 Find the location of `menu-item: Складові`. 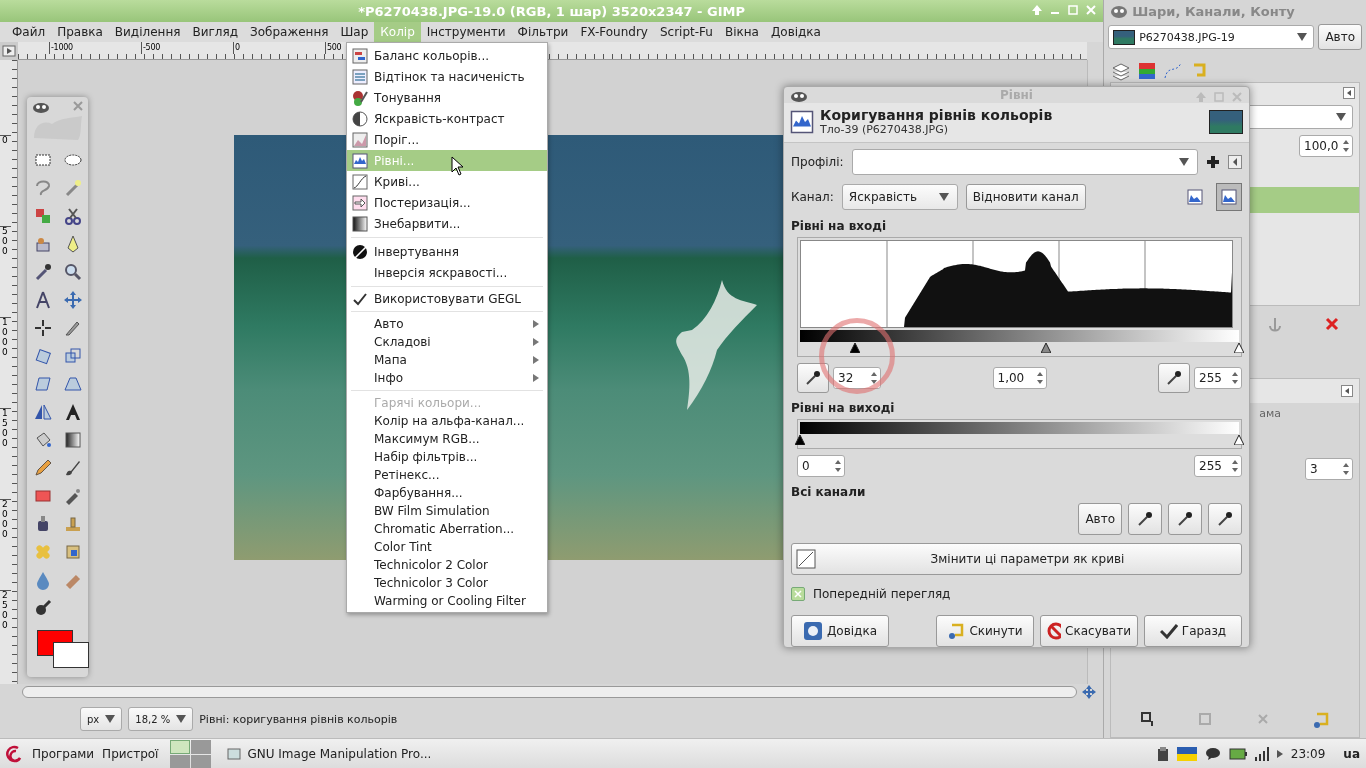

menu-item: Складові is located at coordinates (447, 342).